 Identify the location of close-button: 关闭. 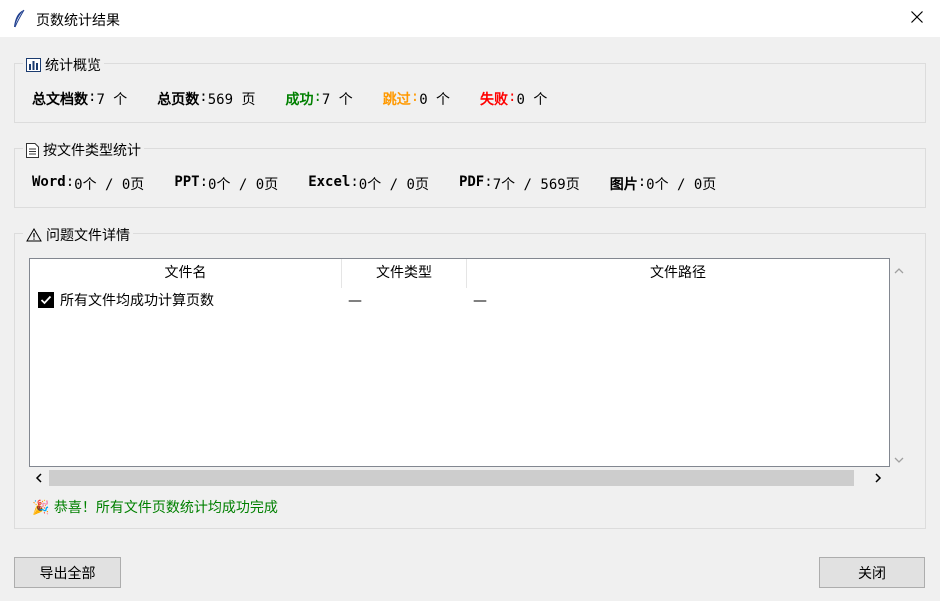
(872, 572).